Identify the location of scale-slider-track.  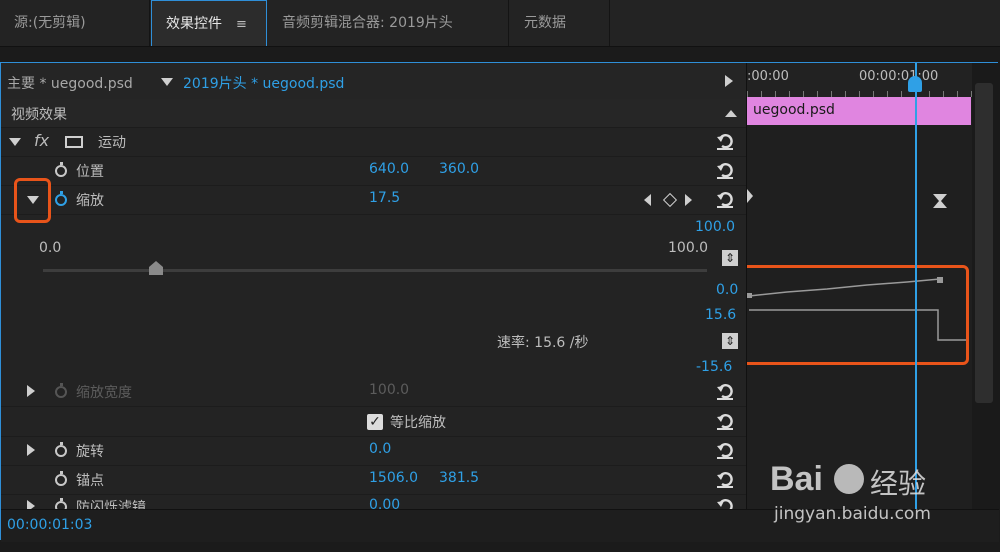
(375, 270).